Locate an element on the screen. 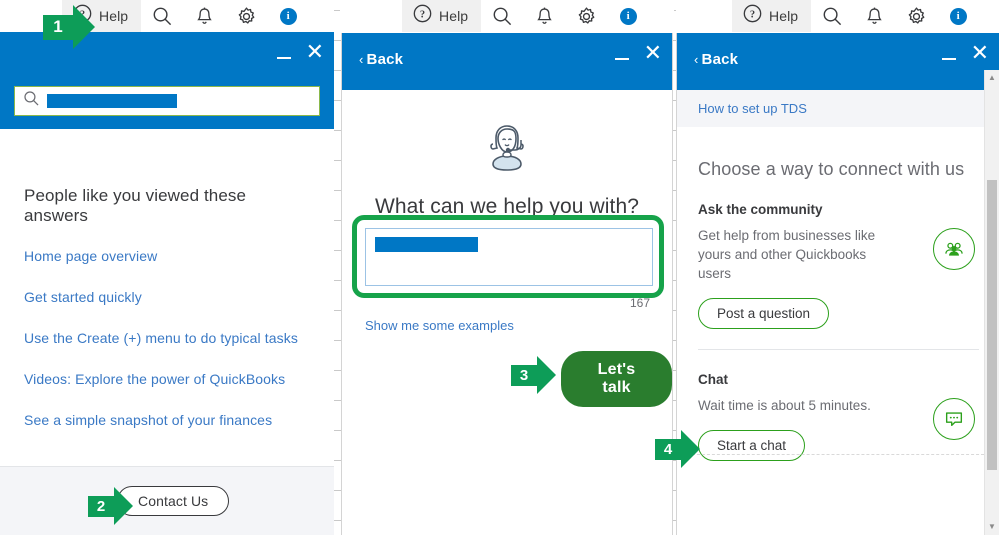 The height and width of the screenshot is (535, 999). search-input is located at coordinates (167, 101).